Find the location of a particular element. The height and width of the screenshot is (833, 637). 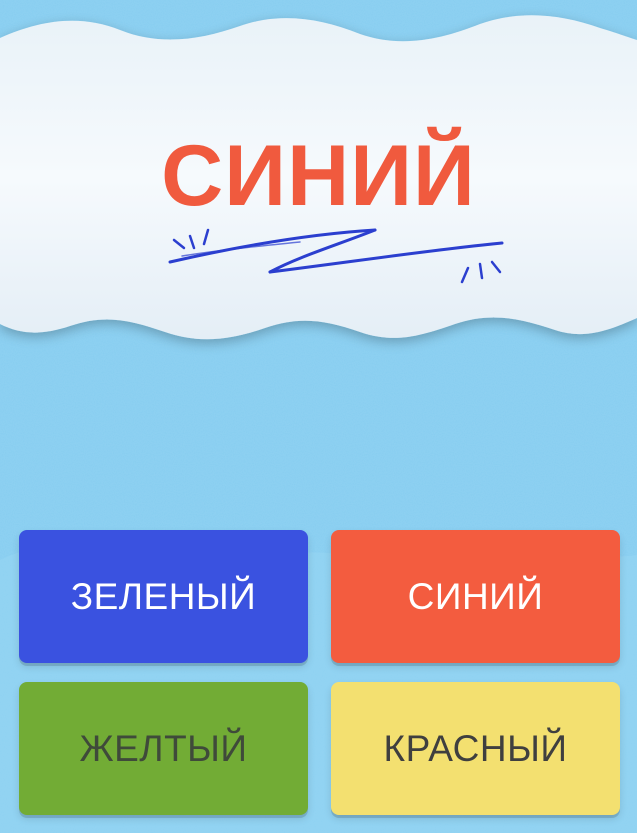

answer-button-green: ЗЕЛЕНЫЙ is located at coordinates (163, 596).